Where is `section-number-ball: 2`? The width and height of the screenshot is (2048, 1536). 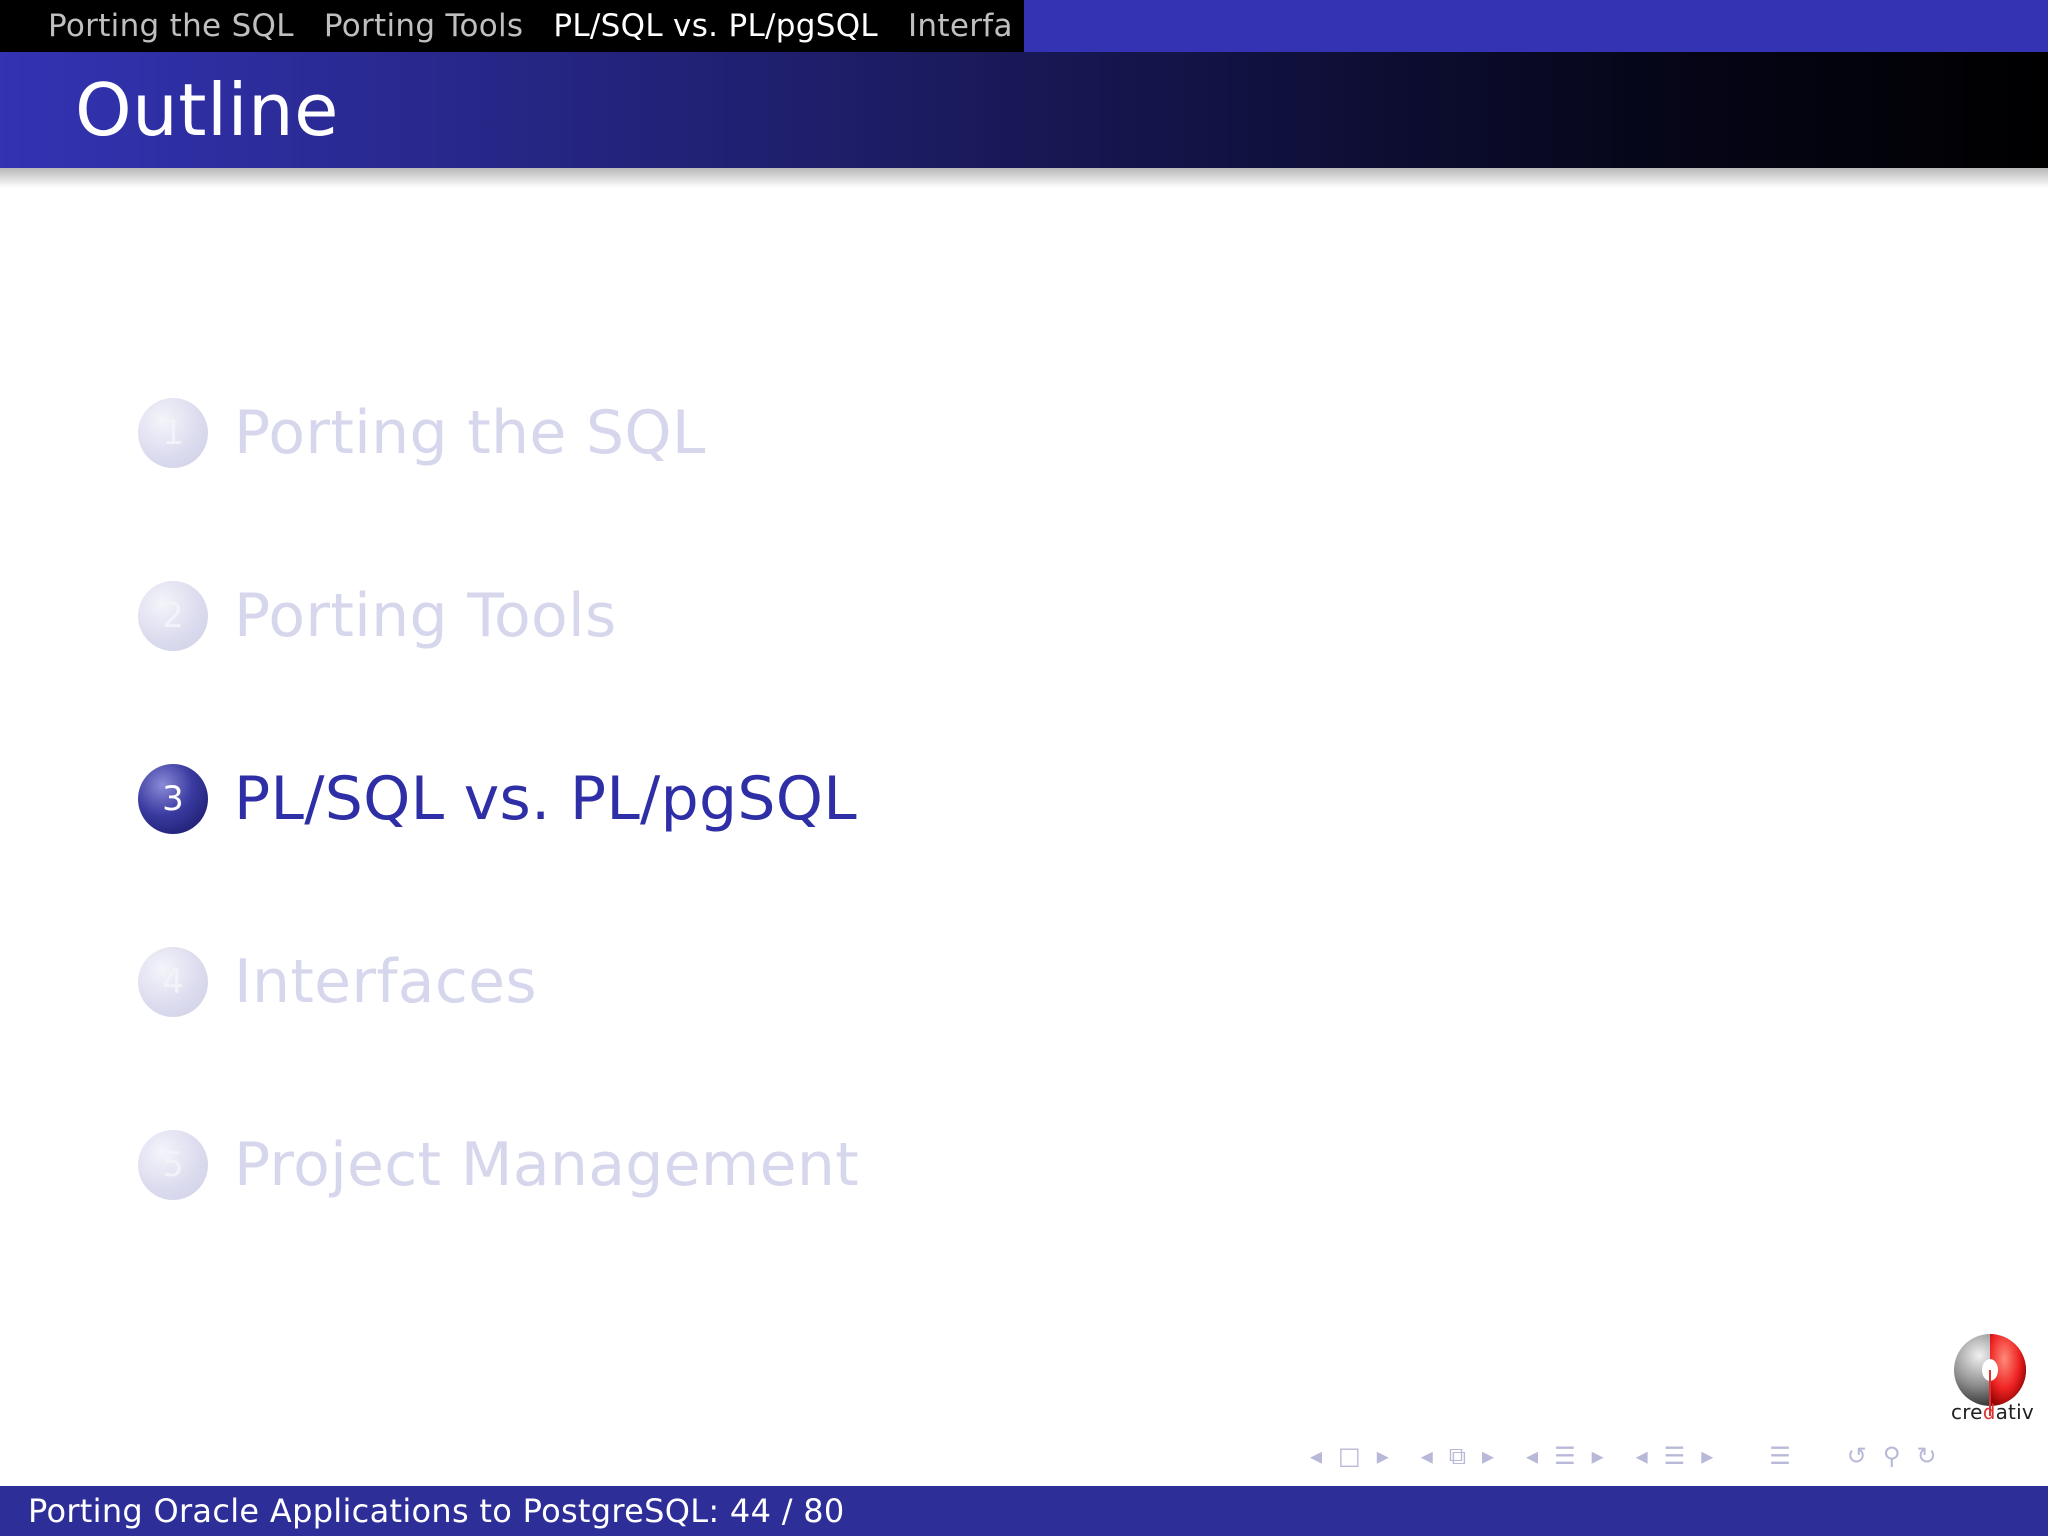
section-number-ball: 2 is located at coordinates (173, 616).